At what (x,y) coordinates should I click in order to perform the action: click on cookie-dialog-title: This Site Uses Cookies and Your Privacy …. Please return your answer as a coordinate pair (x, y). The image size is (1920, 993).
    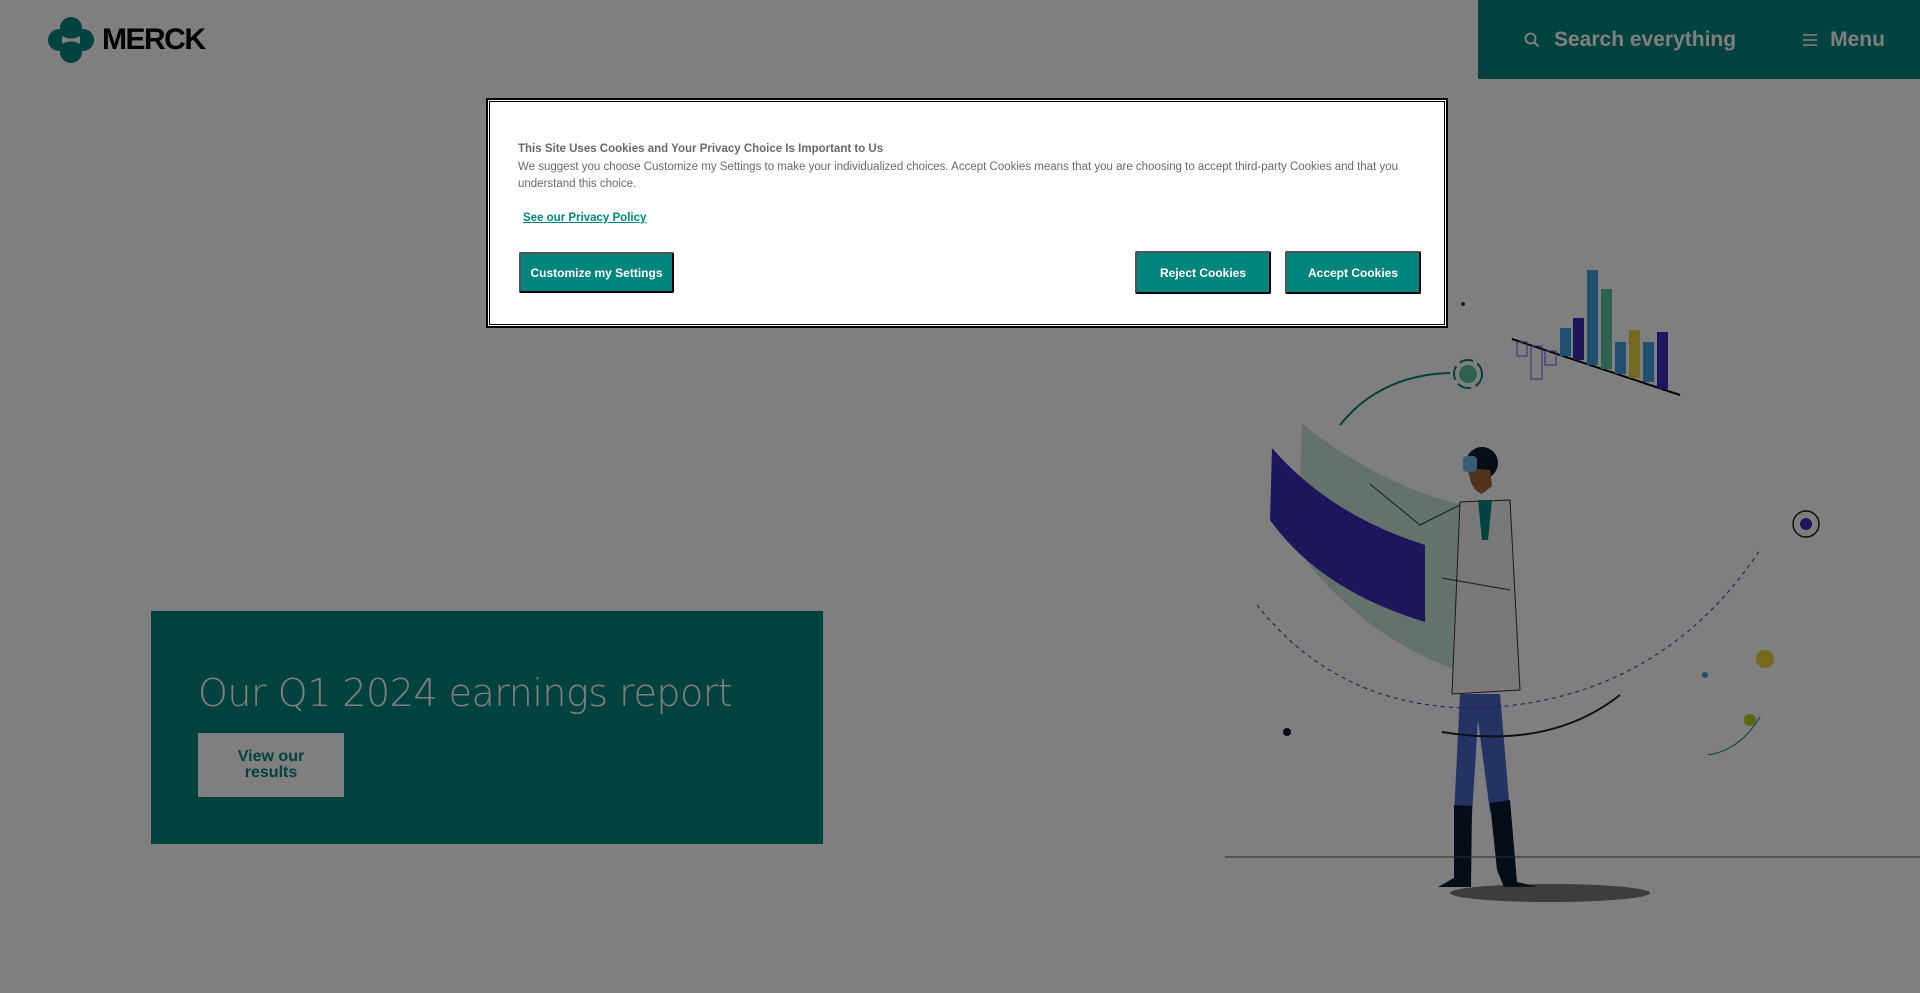
    Looking at the image, I should click on (701, 149).